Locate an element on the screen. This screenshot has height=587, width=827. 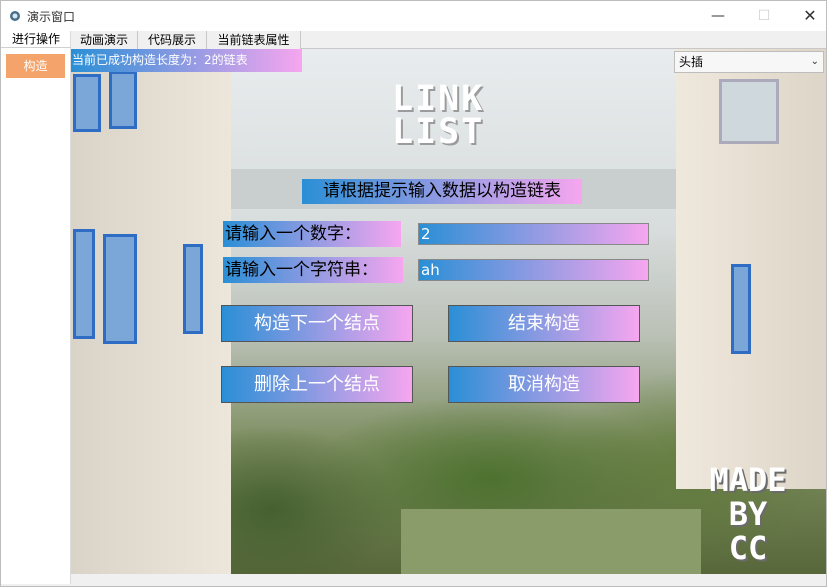
number-input: 2 is located at coordinates (533, 234).